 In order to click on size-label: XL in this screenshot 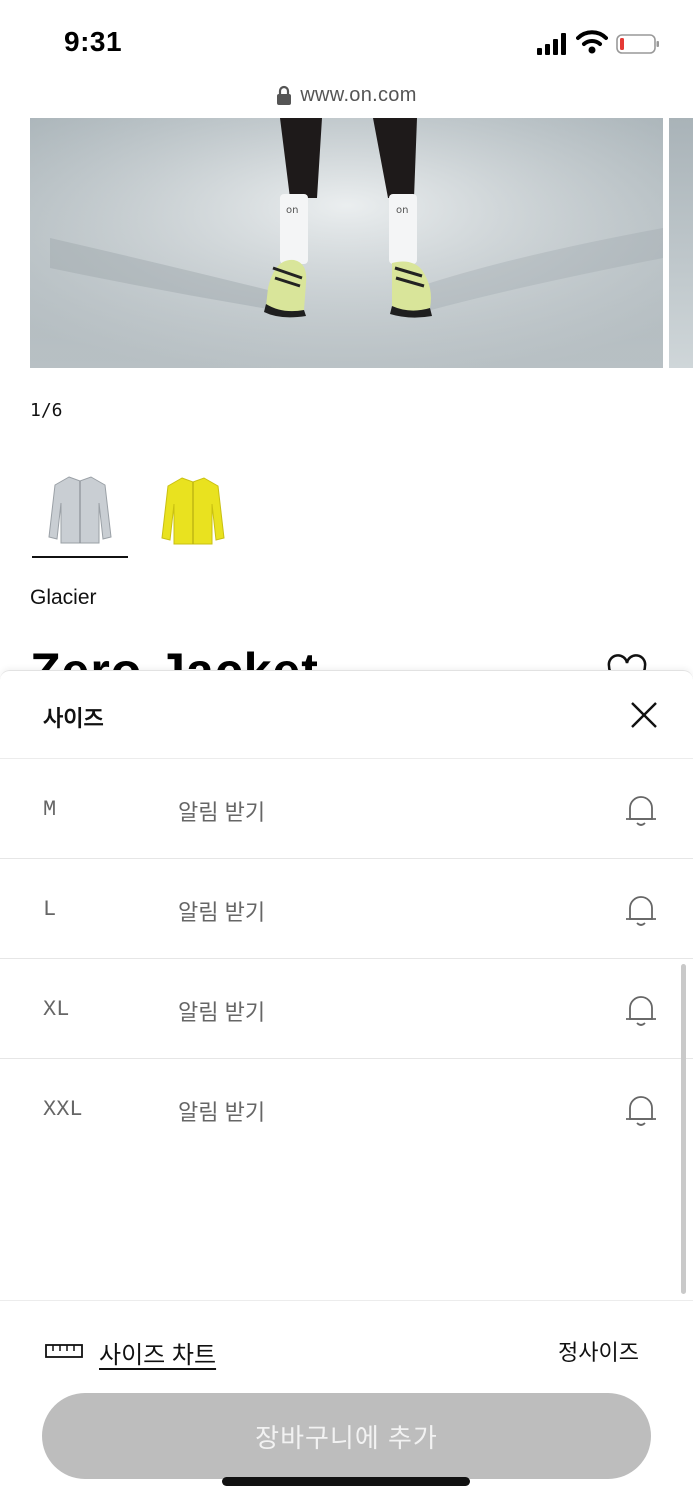, I will do `click(56, 1009)`.